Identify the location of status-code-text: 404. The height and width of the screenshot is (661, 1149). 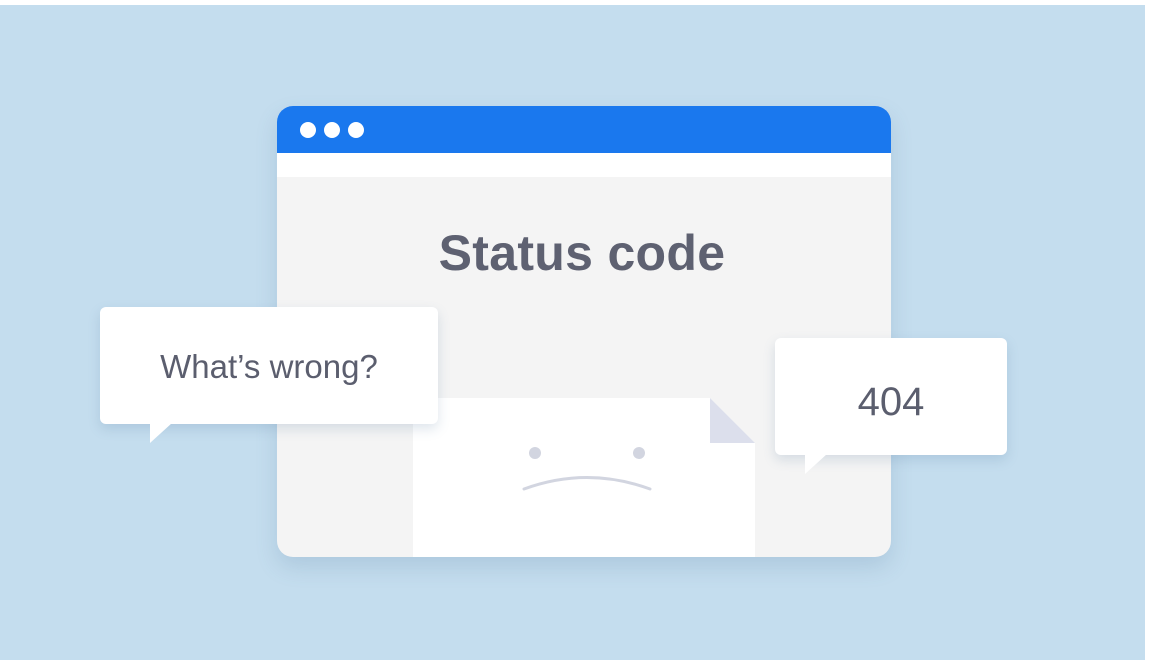
(891, 402).